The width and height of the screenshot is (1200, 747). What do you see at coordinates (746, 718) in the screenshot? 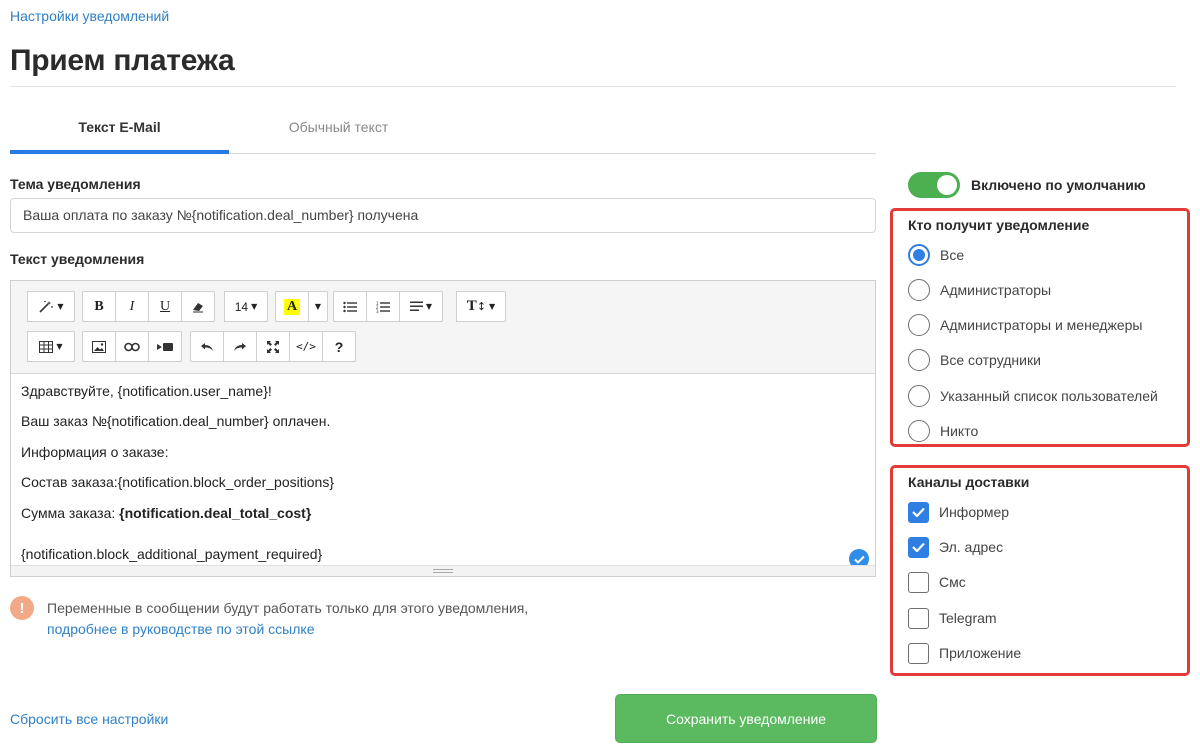
I see `save-notification-button: Сохранить уведомление` at bounding box center [746, 718].